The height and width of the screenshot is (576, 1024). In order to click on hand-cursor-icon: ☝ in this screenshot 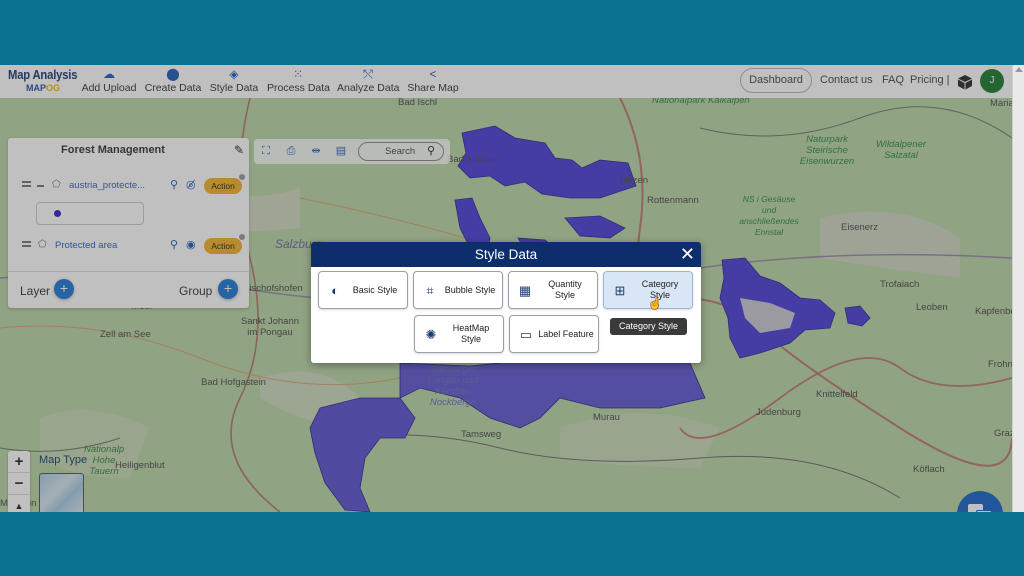, I will do `click(655, 304)`.